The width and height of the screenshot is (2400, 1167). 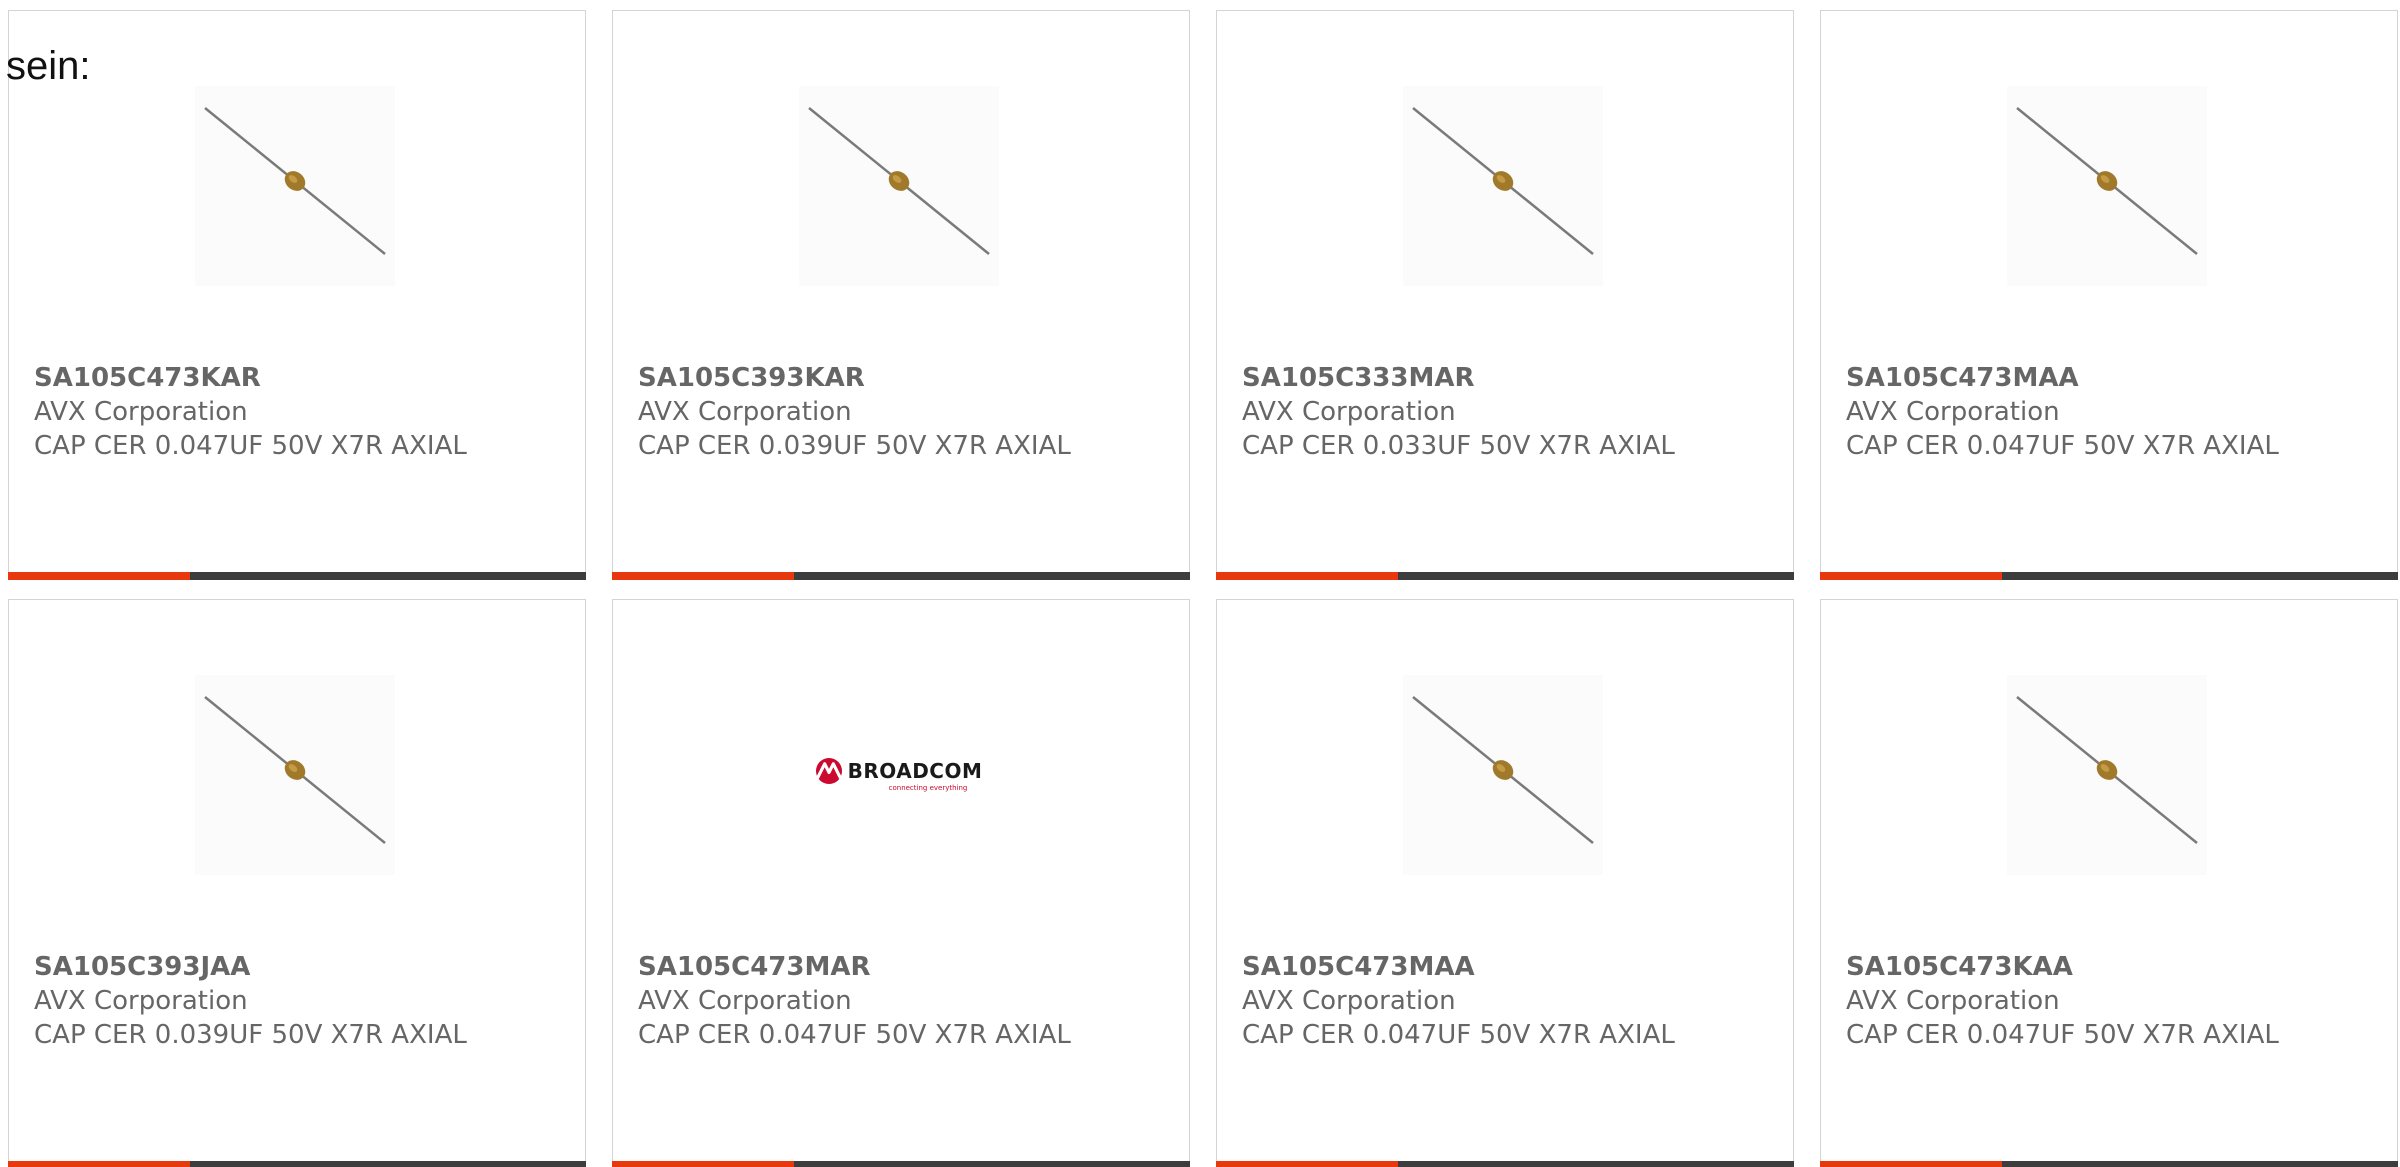 What do you see at coordinates (48, 66) in the screenshot?
I see `intro-text: sein:` at bounding box center [48, 66].